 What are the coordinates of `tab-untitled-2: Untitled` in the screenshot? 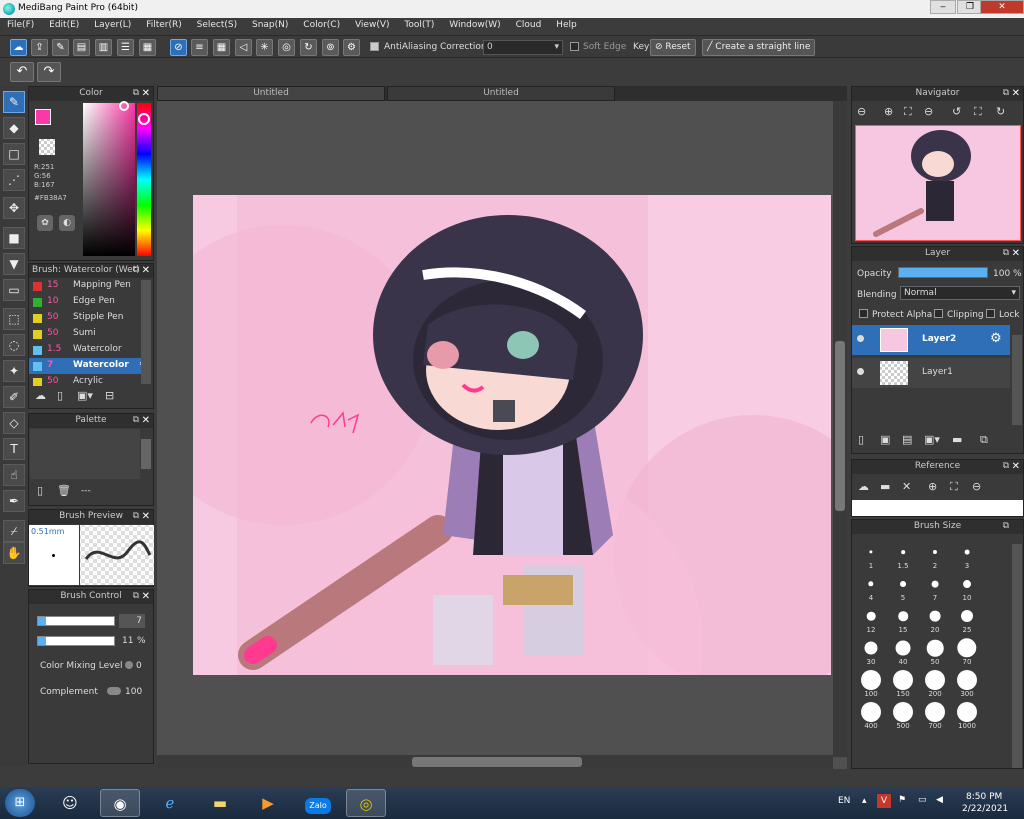 It's located at (501, 93).